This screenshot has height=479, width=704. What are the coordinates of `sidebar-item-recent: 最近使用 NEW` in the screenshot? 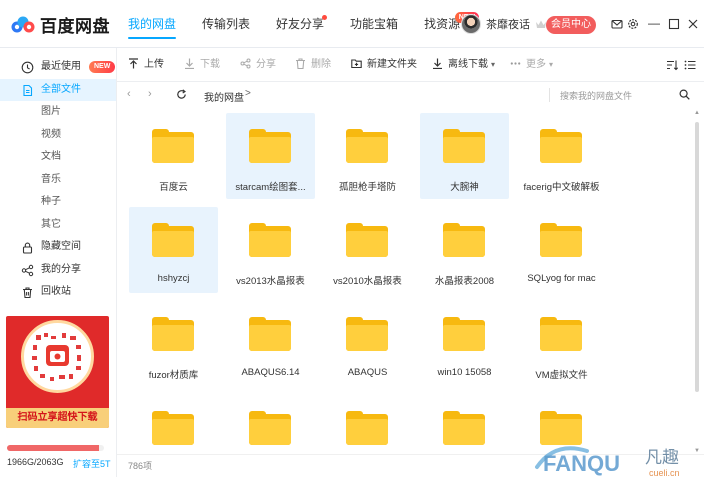 It's located at (58, 67).